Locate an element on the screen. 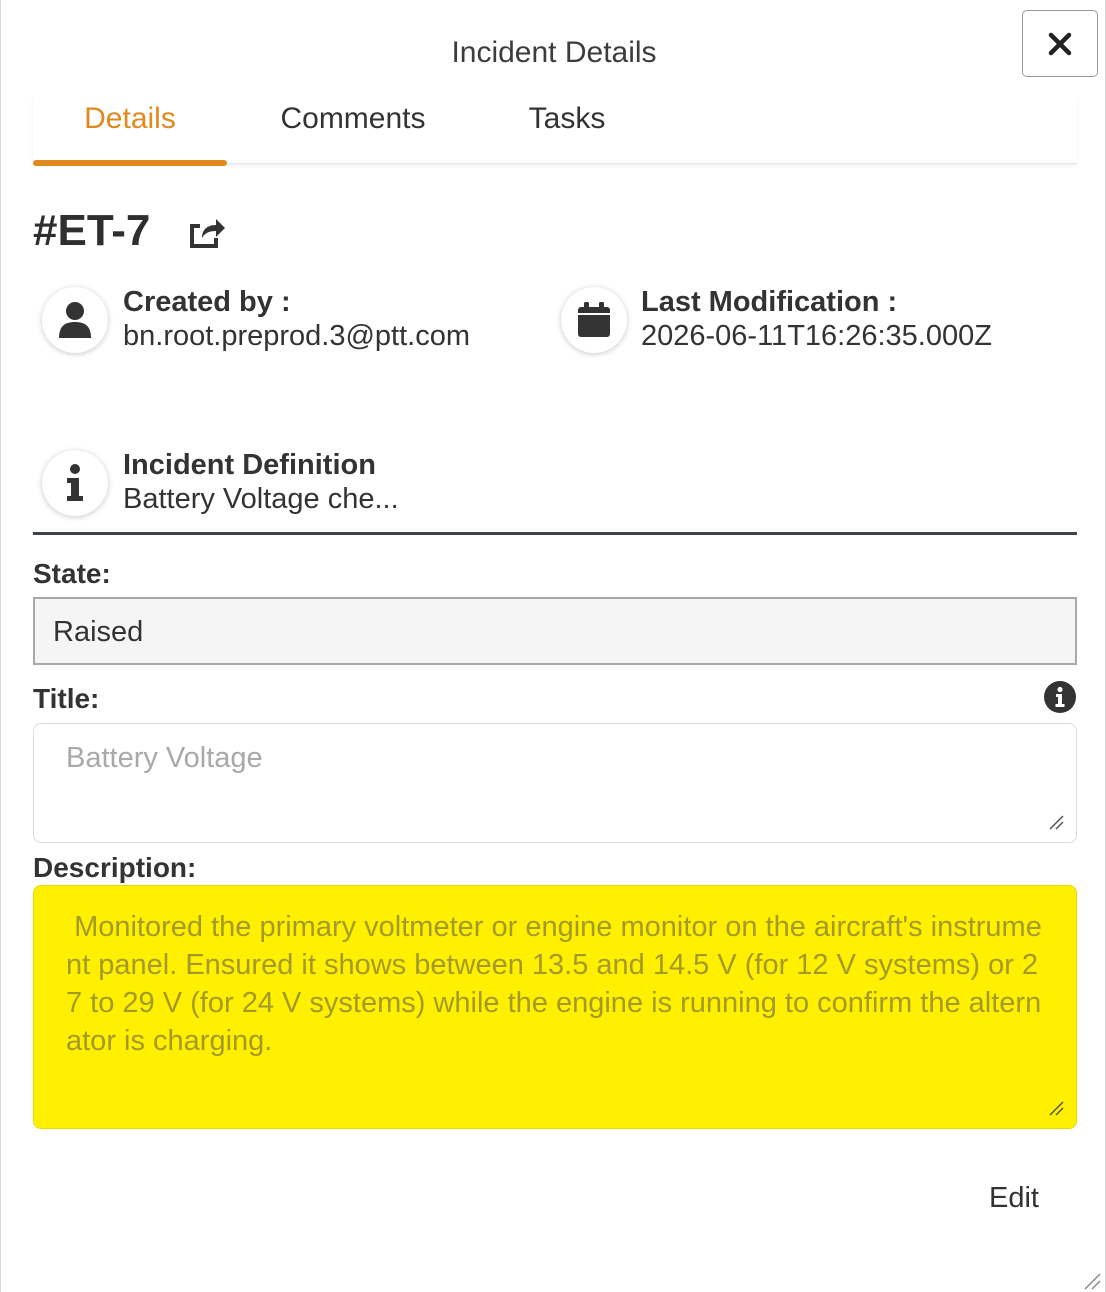  share-icon is located at coordinates (206, 232).